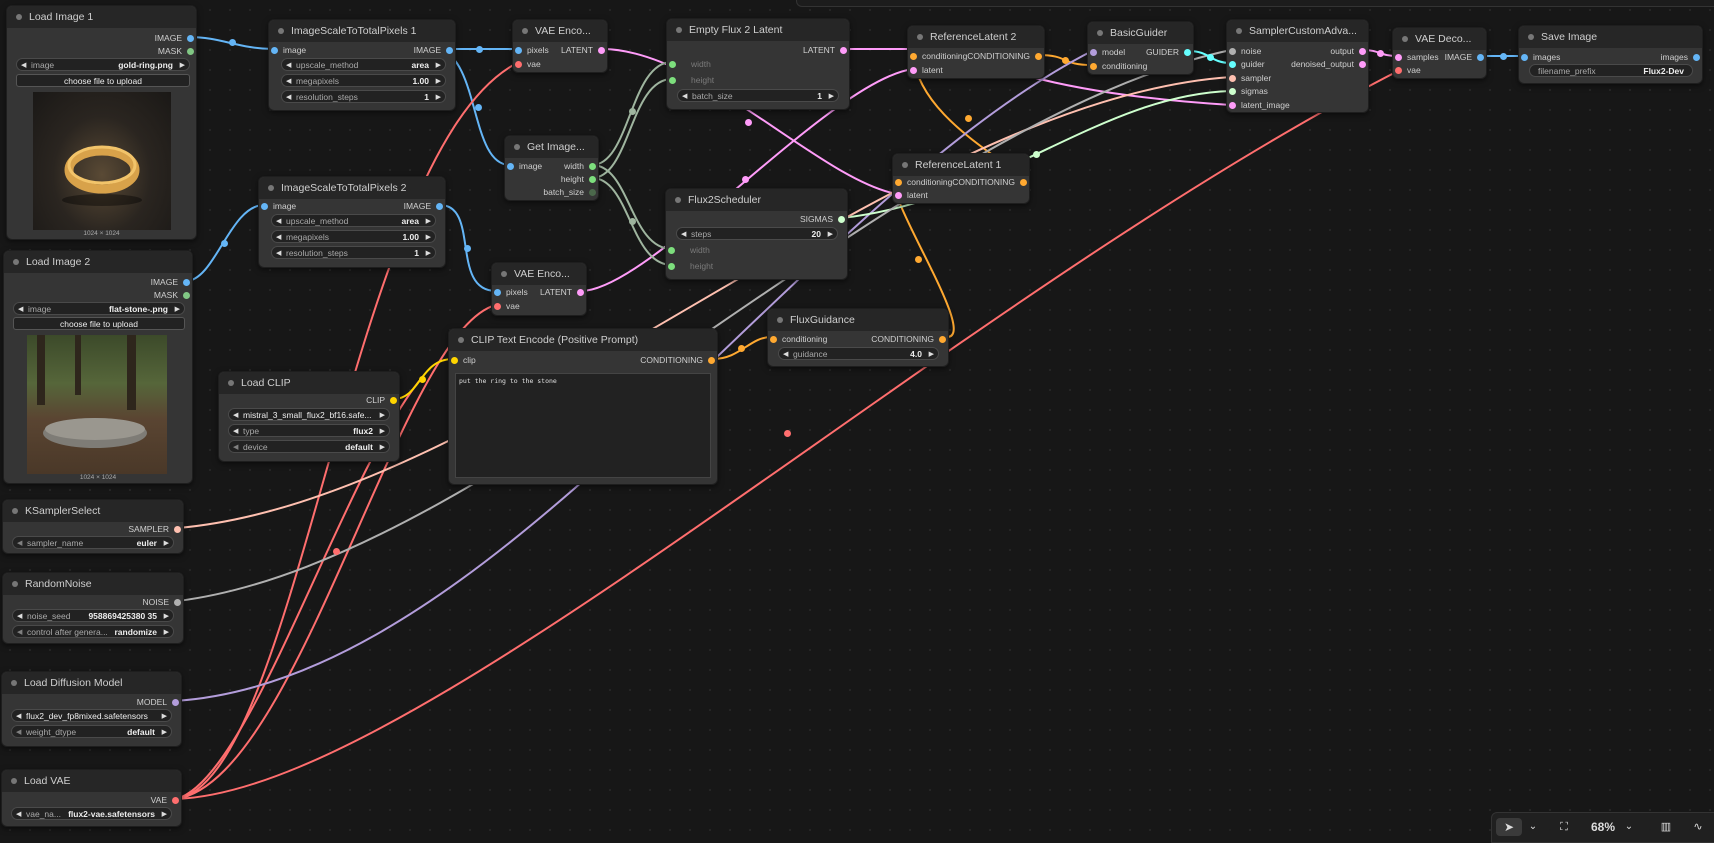 The image size is (1714, 843). I want to click on node-title: Empty Flux 2 Latent, so click(758, 30).